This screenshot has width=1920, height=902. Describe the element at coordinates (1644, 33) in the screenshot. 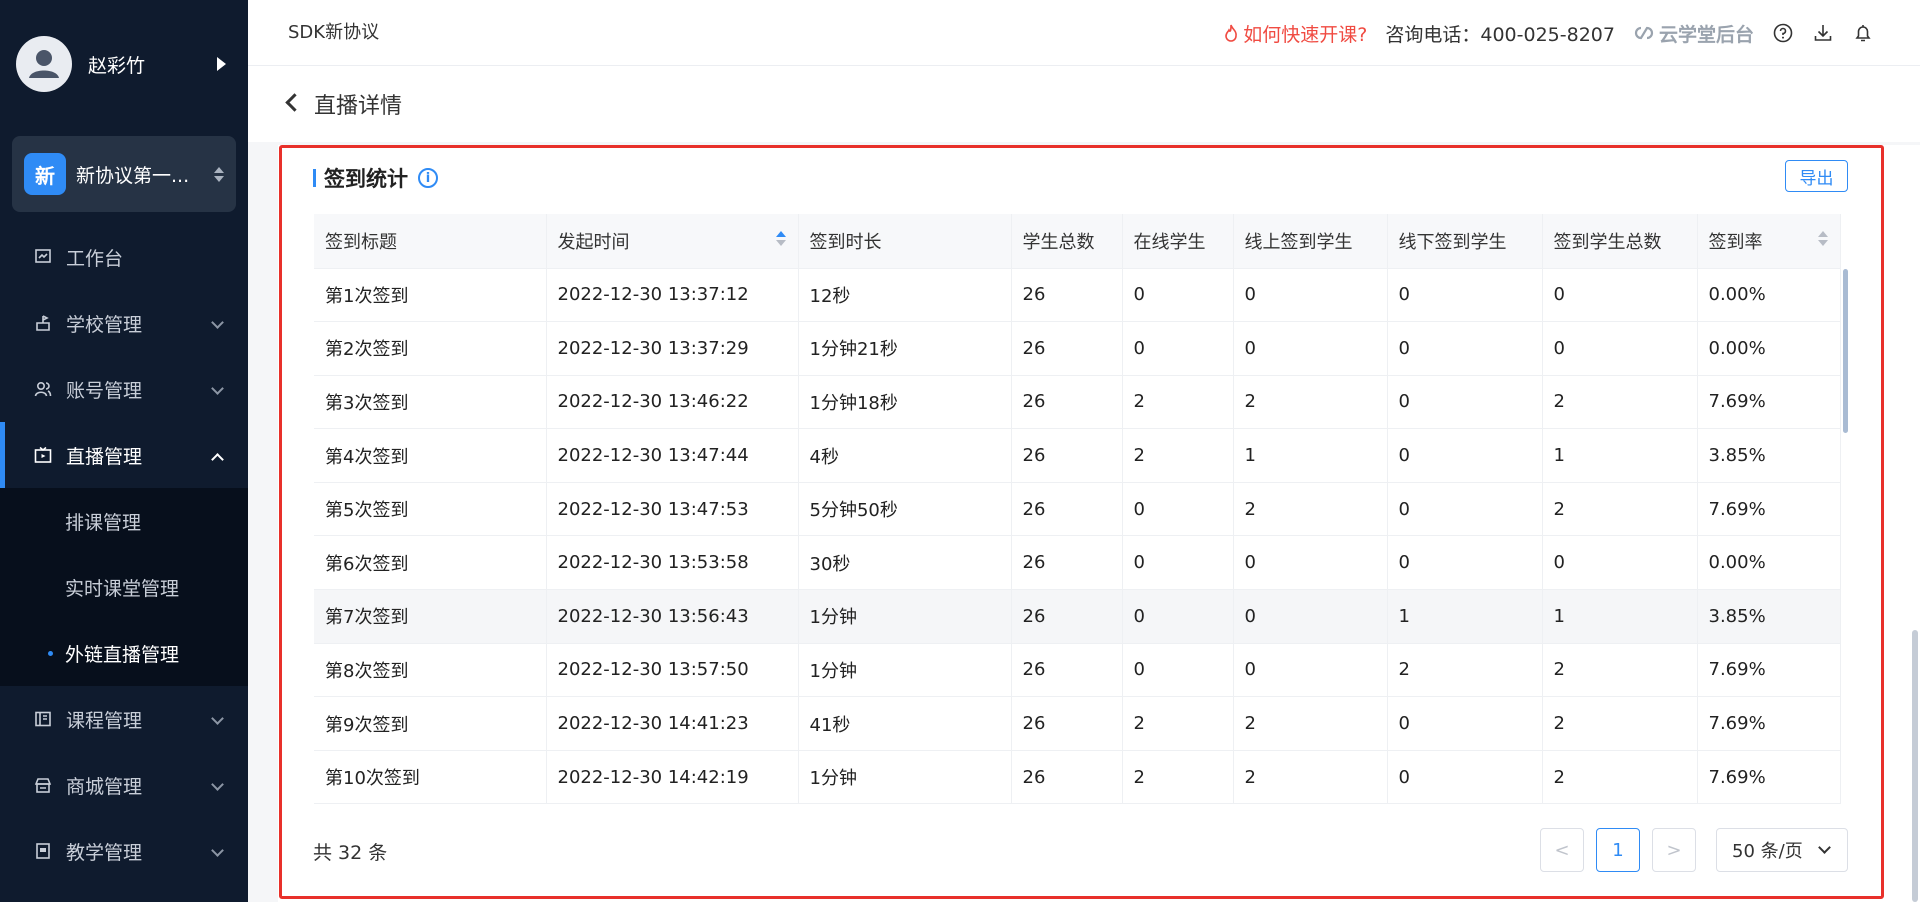

I see `loop-icon` at that location.